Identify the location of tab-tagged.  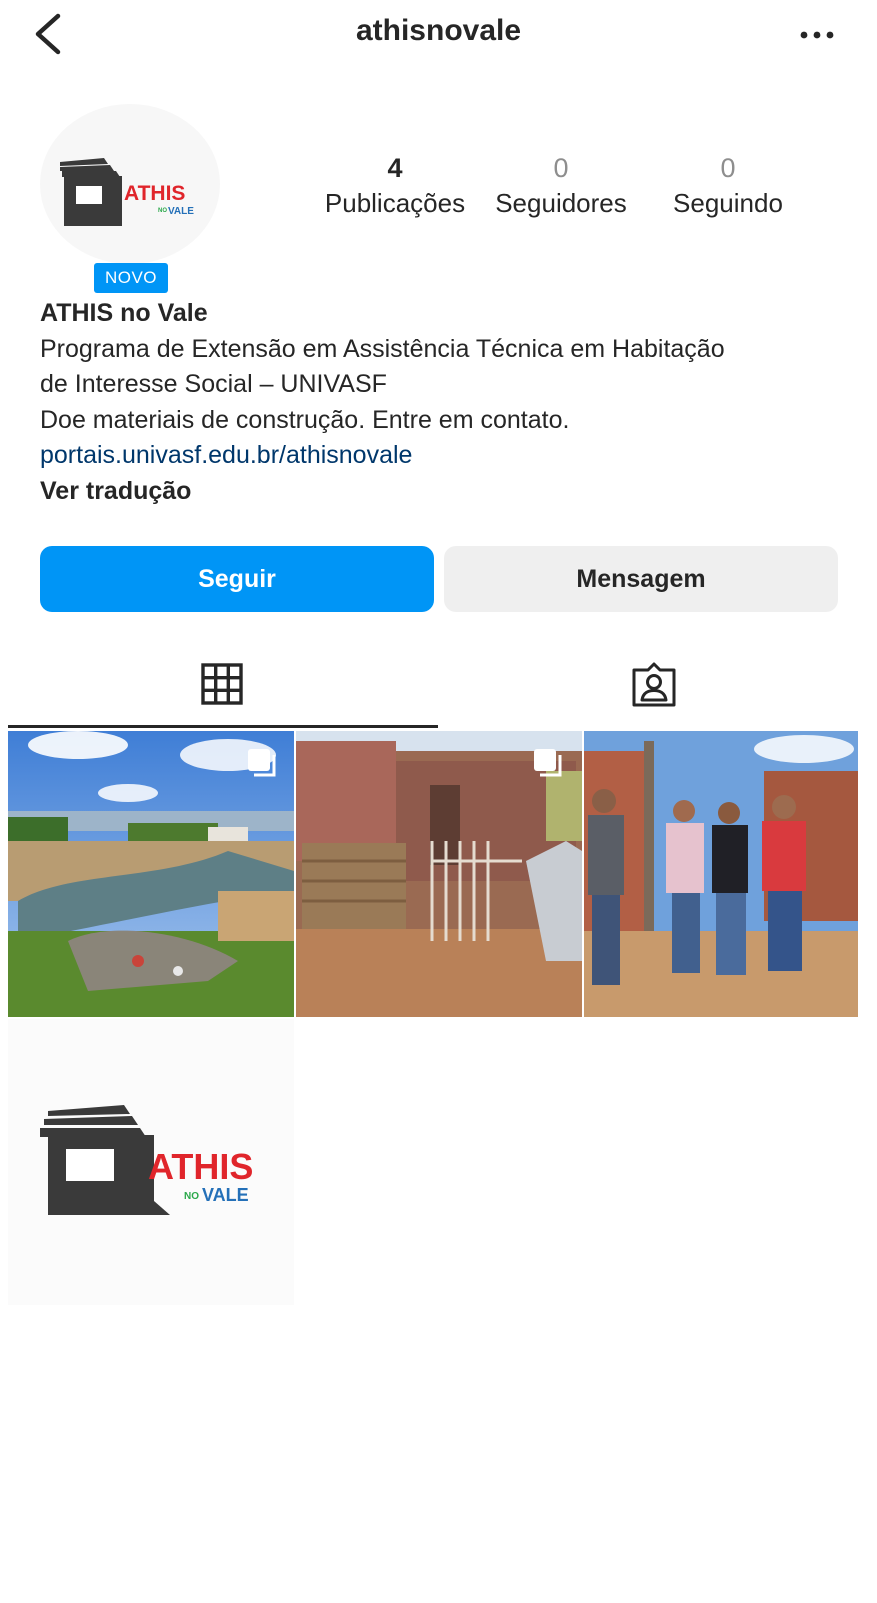
(653, 687).